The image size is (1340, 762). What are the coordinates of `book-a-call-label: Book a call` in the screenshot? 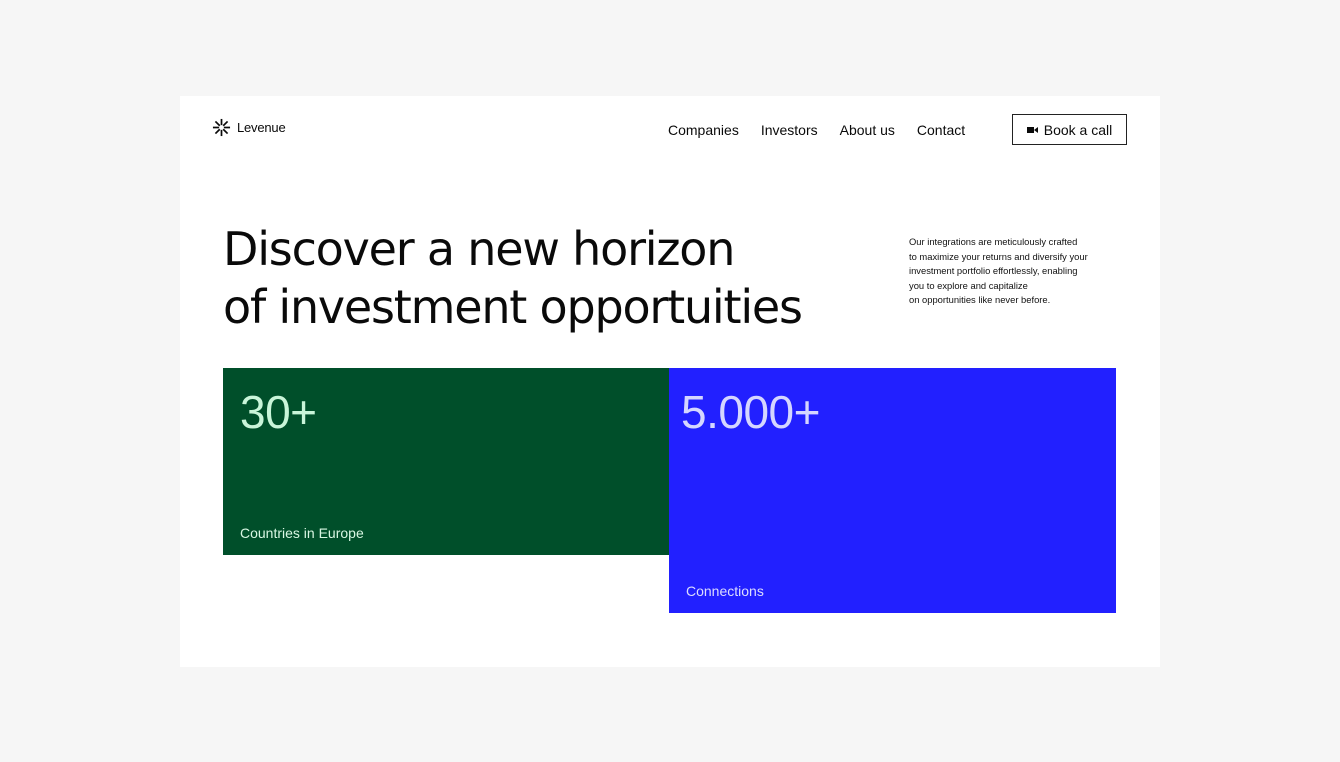 It's located at (1078, 129).